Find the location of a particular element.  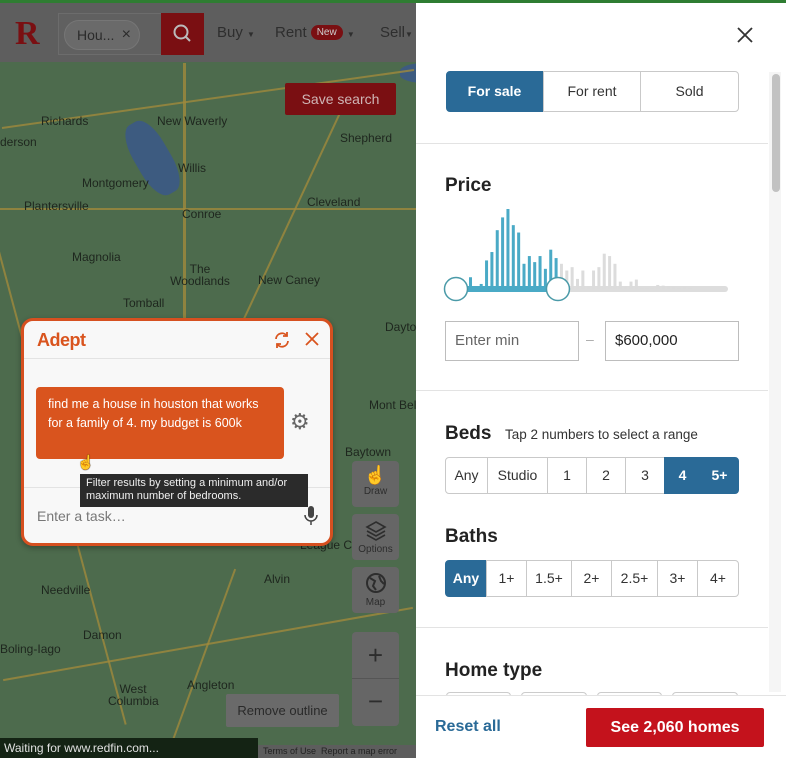

beds-option: 4 is located at coordinates (682, 475).